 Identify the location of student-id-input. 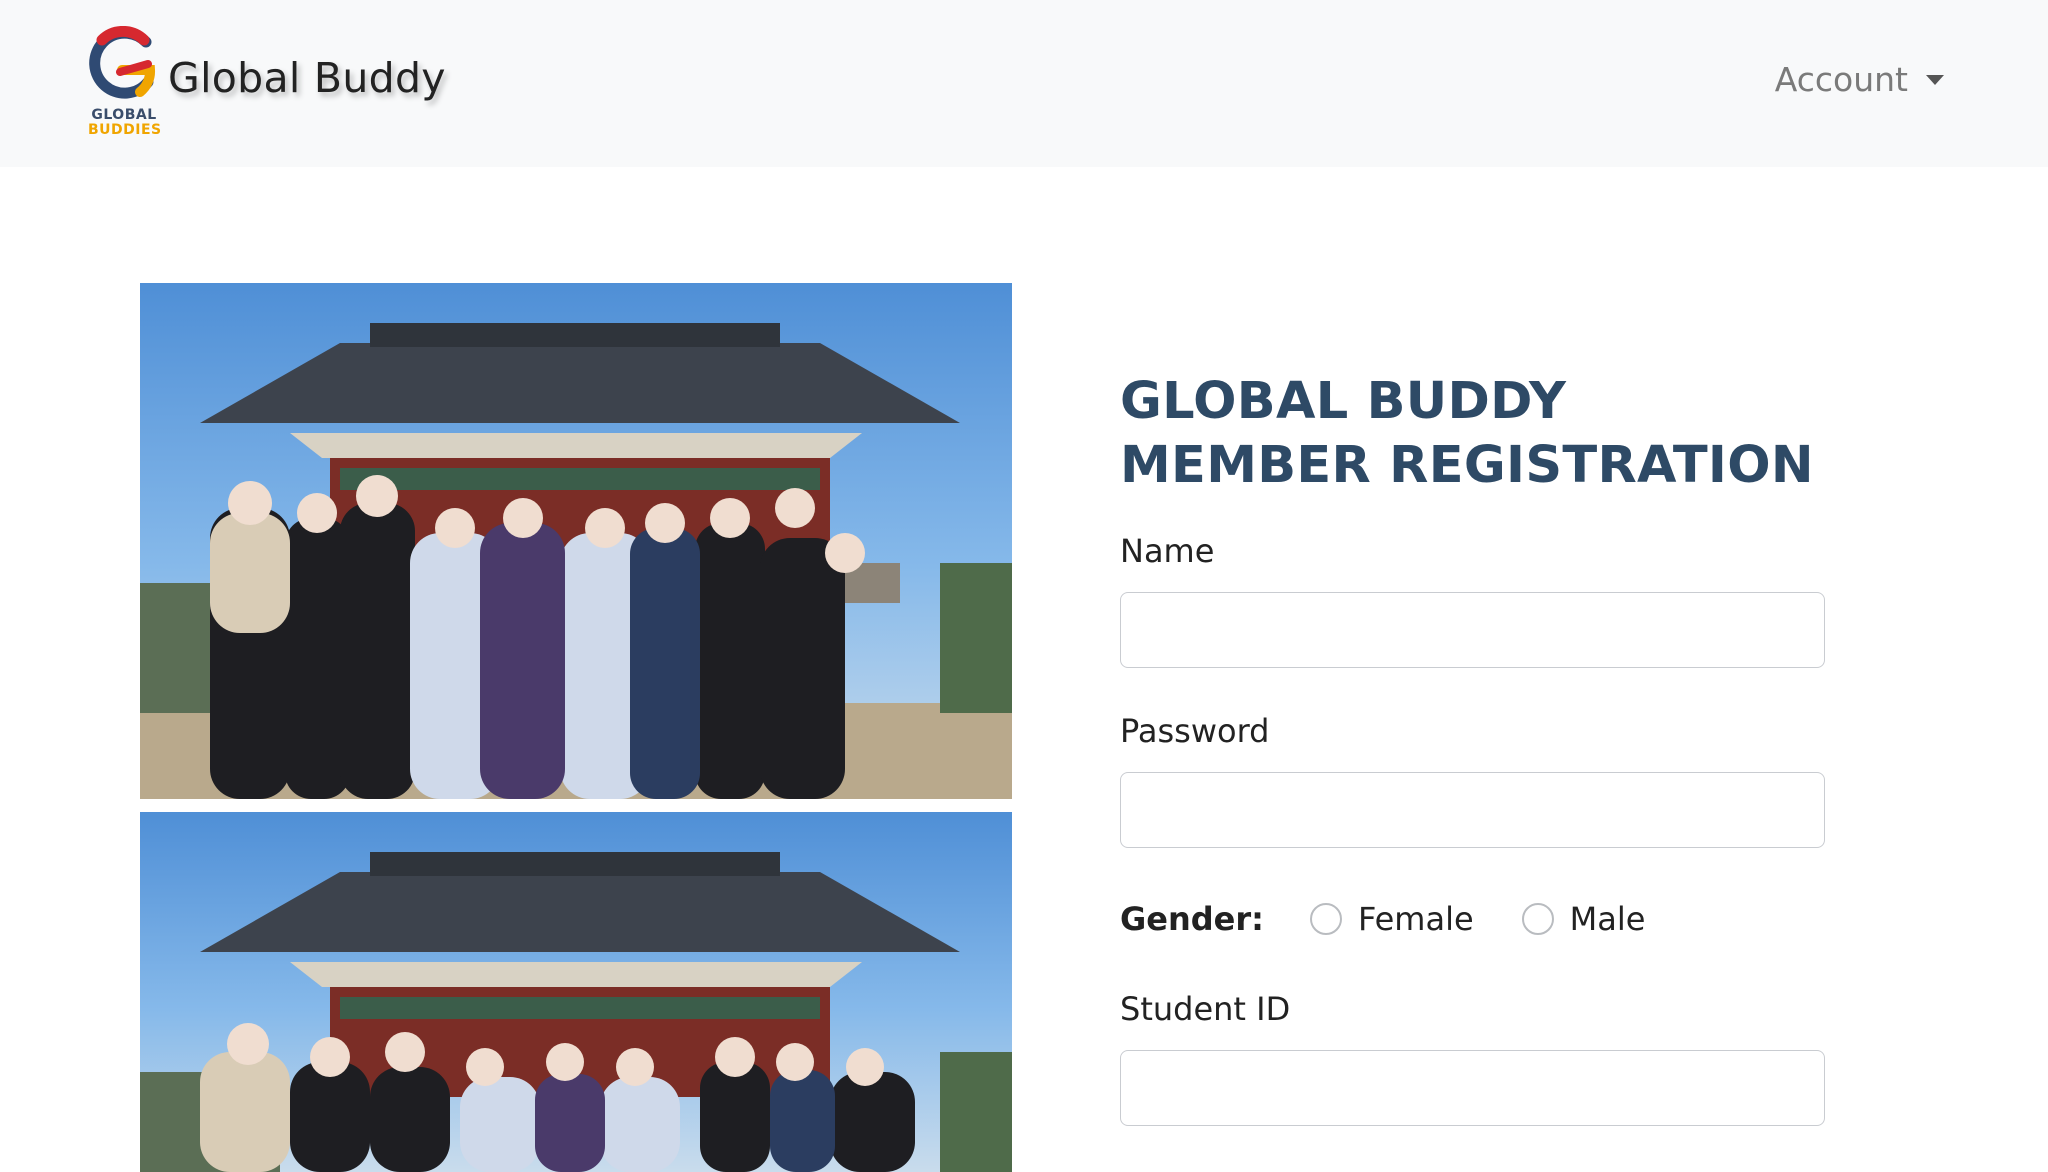
(1472, 1088).